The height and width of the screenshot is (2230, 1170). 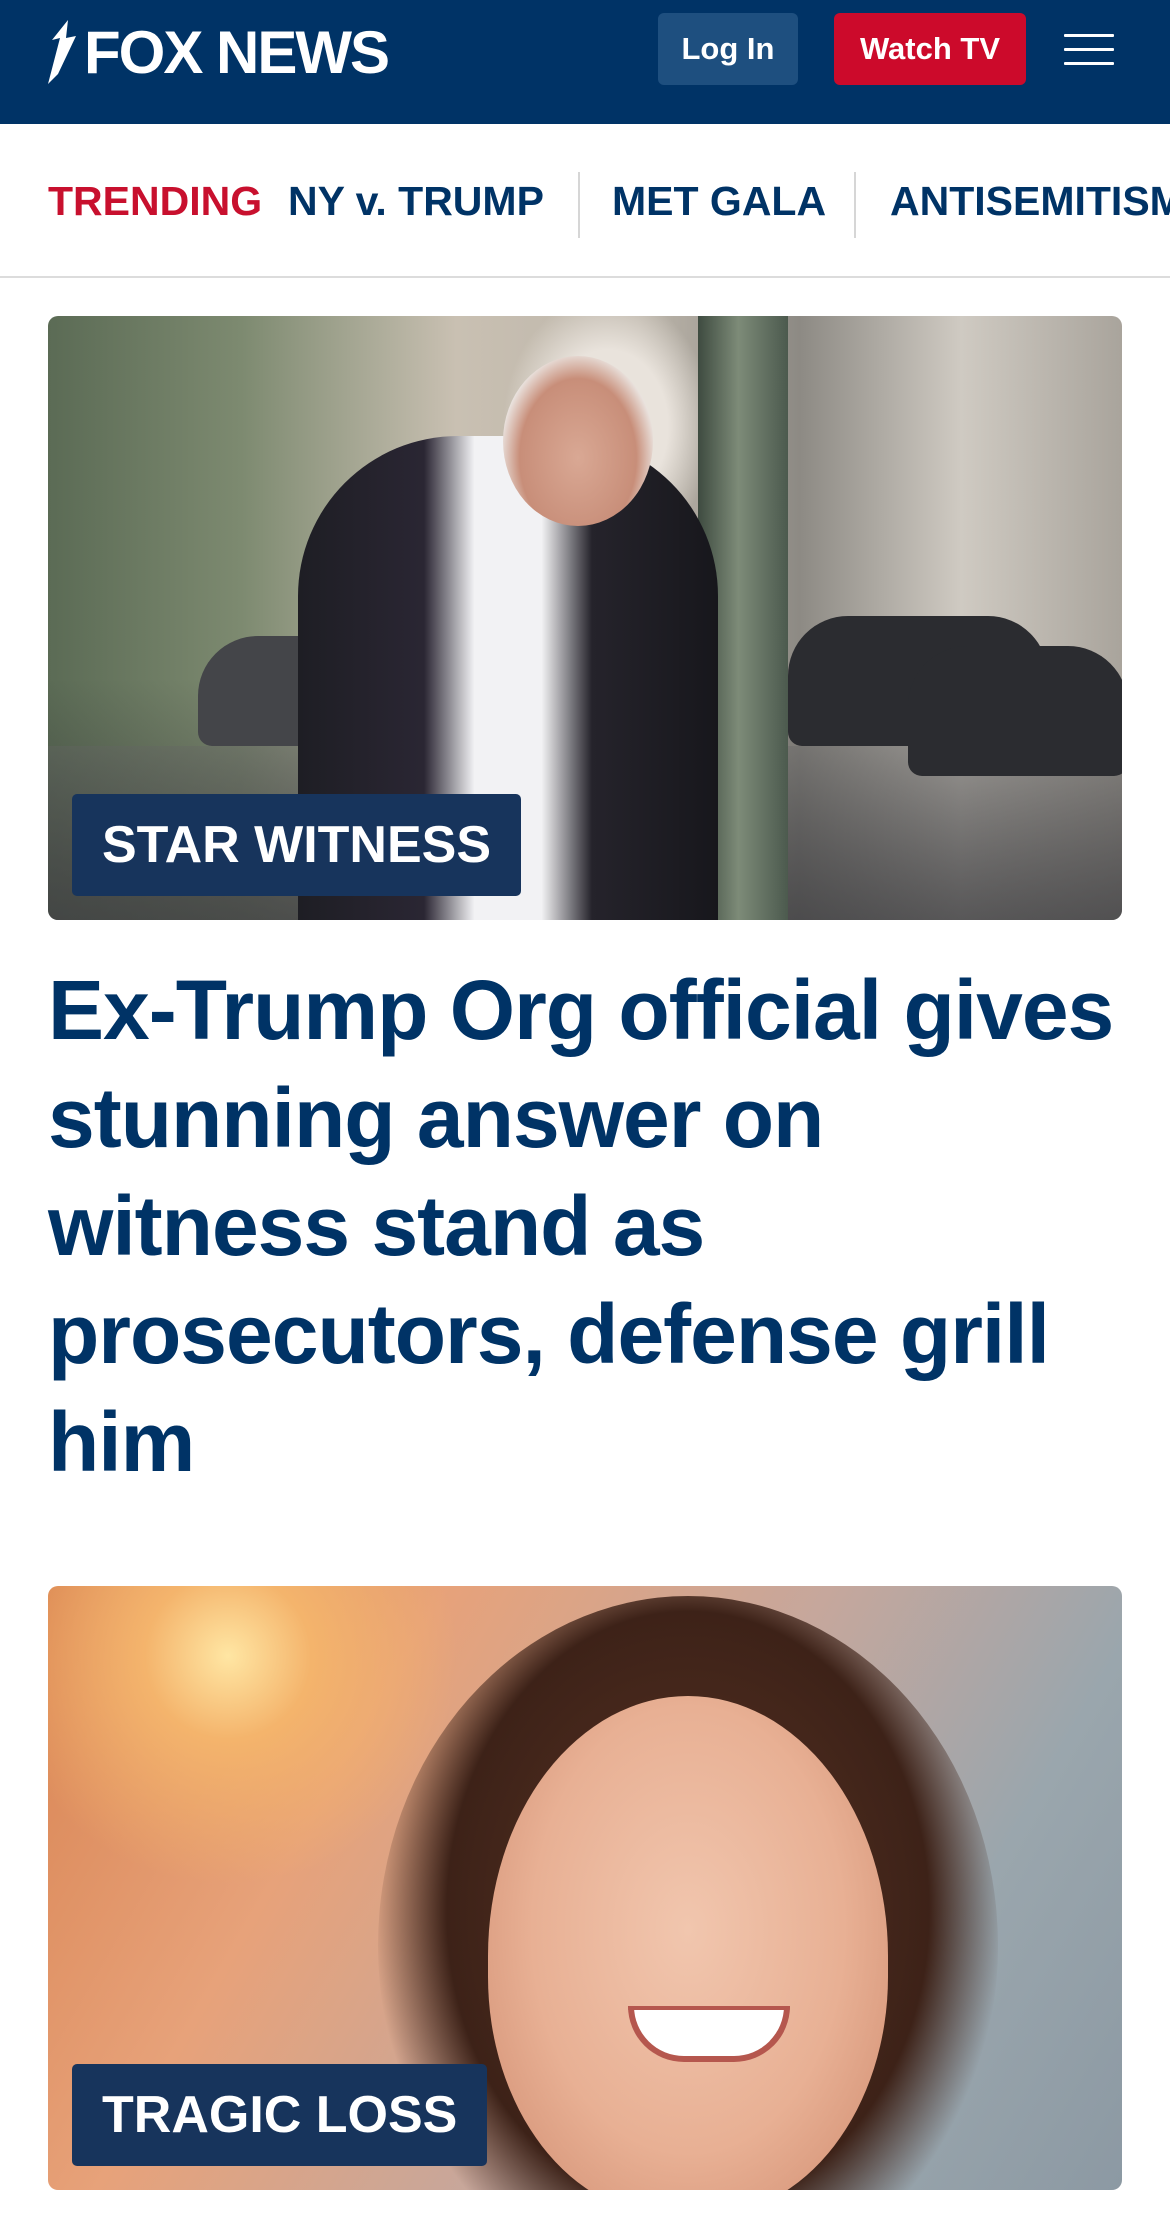 What do you see at coordinates (585, 62) in the screenshot?
I see `site-header: FOX NEWS Log In Watch TV` at bounding box center [585, 62].